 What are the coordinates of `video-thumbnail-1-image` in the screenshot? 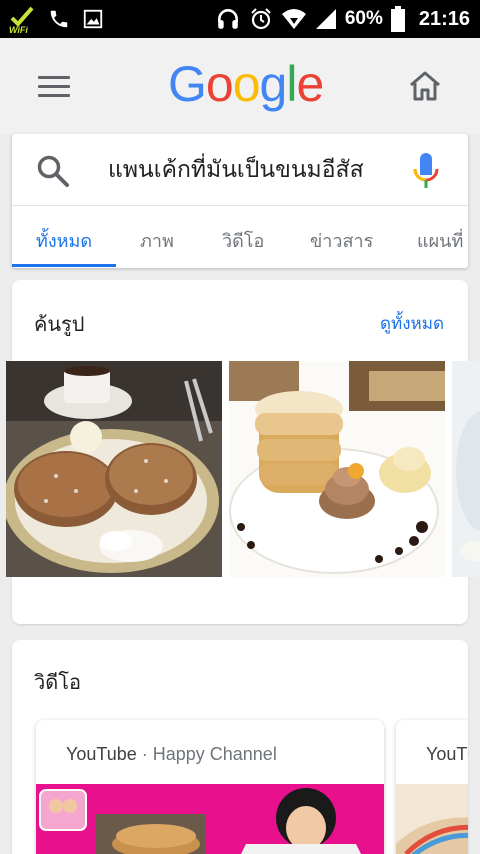 It's located at (210, 819).